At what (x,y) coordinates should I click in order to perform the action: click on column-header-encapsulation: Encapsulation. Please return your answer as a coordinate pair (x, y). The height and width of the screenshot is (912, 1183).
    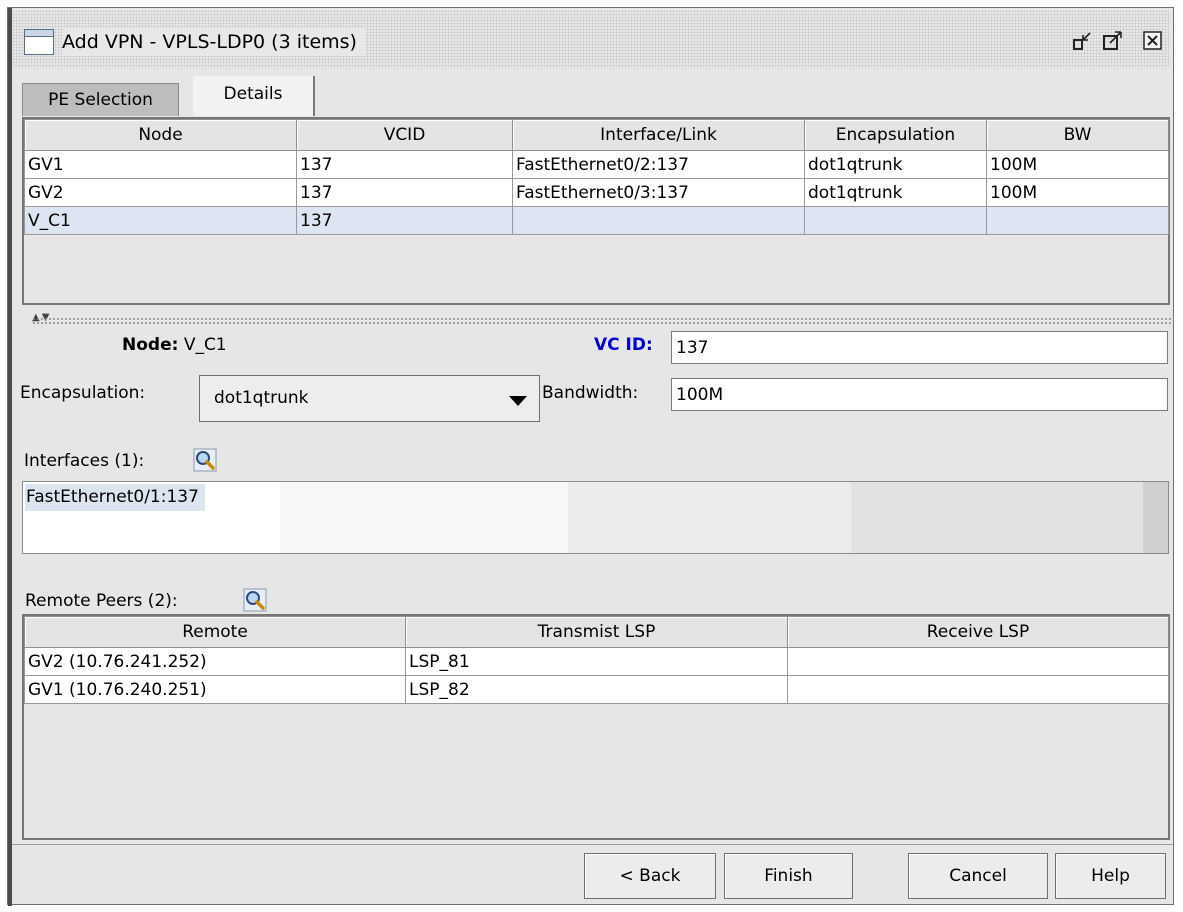
    Looking at the image, I should click on (895, 135).